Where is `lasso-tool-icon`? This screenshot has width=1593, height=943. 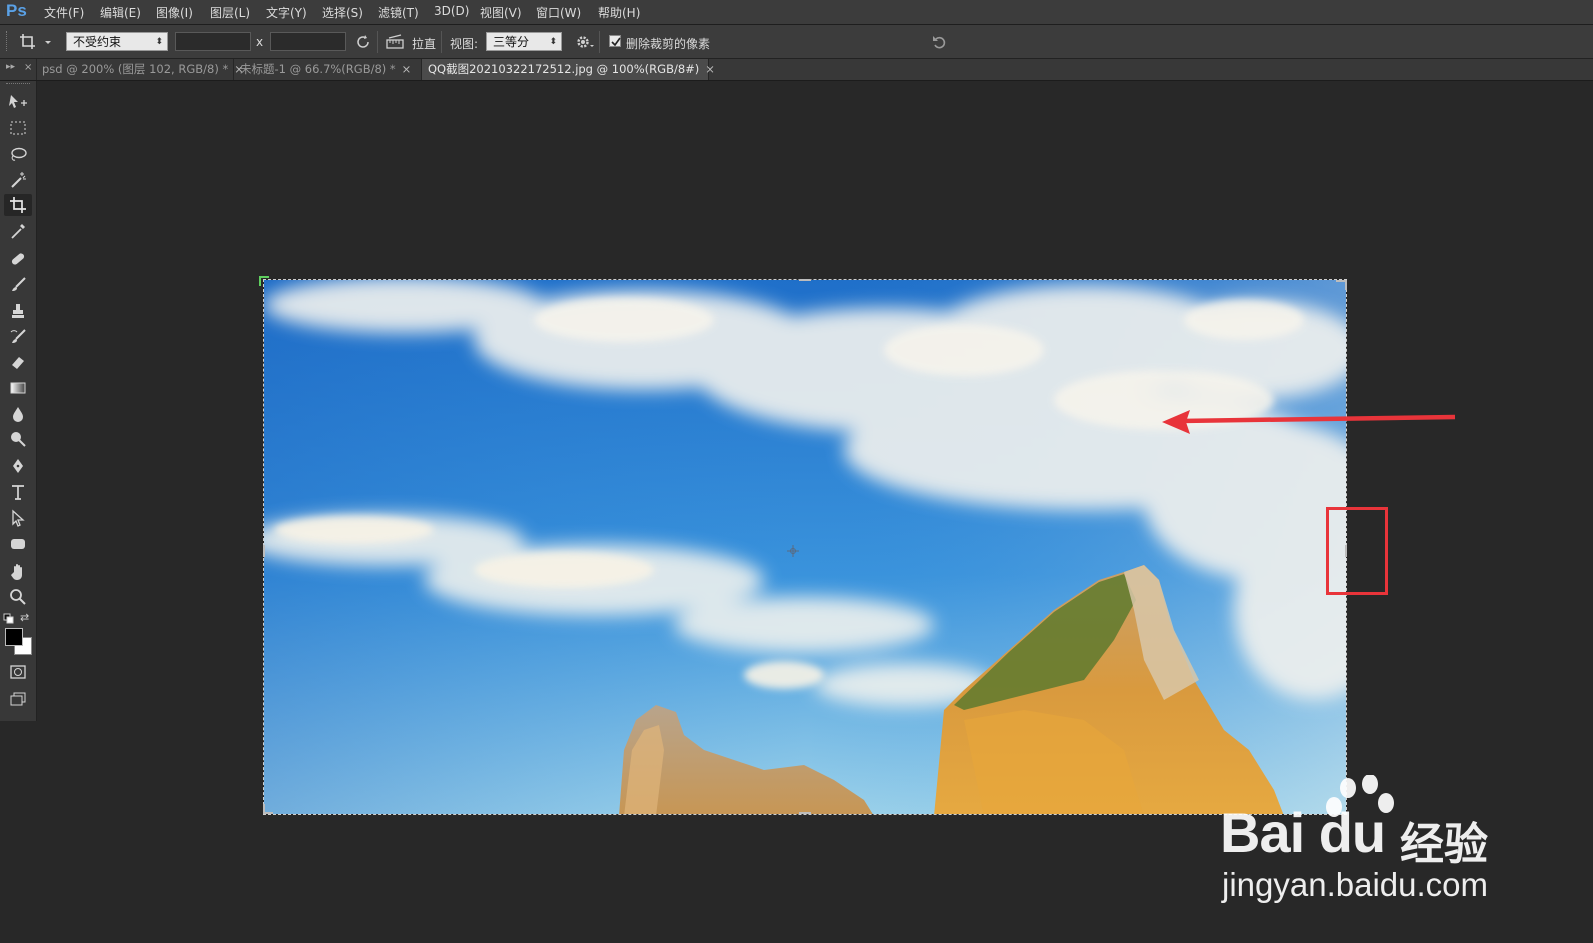
lasso-tool-icon is located at coordinates (18, 154).